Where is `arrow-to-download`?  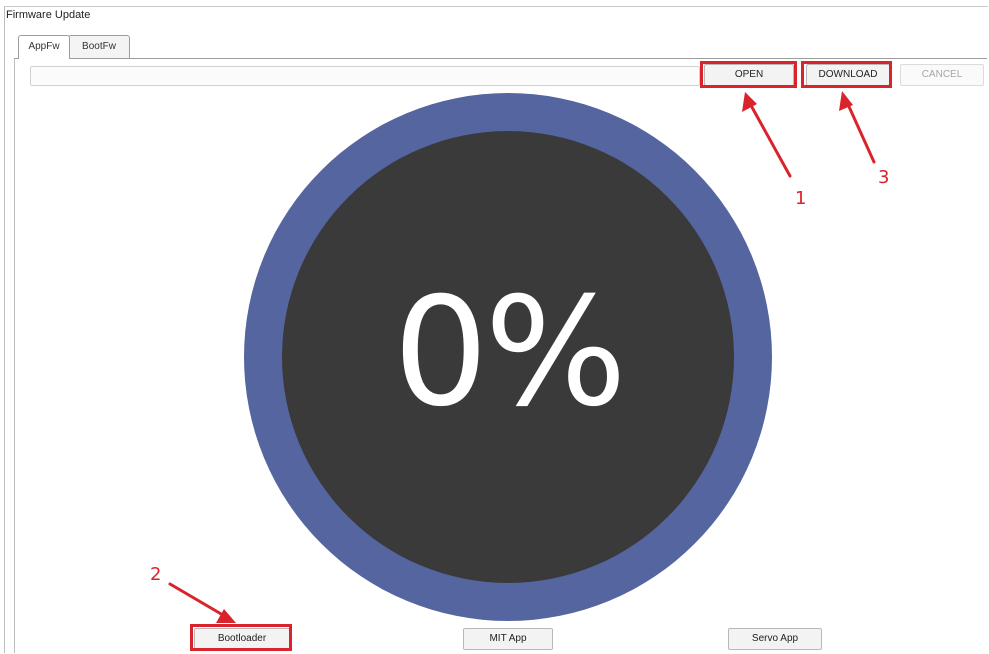 arrow-to-download is located at coordinates (860, 131).